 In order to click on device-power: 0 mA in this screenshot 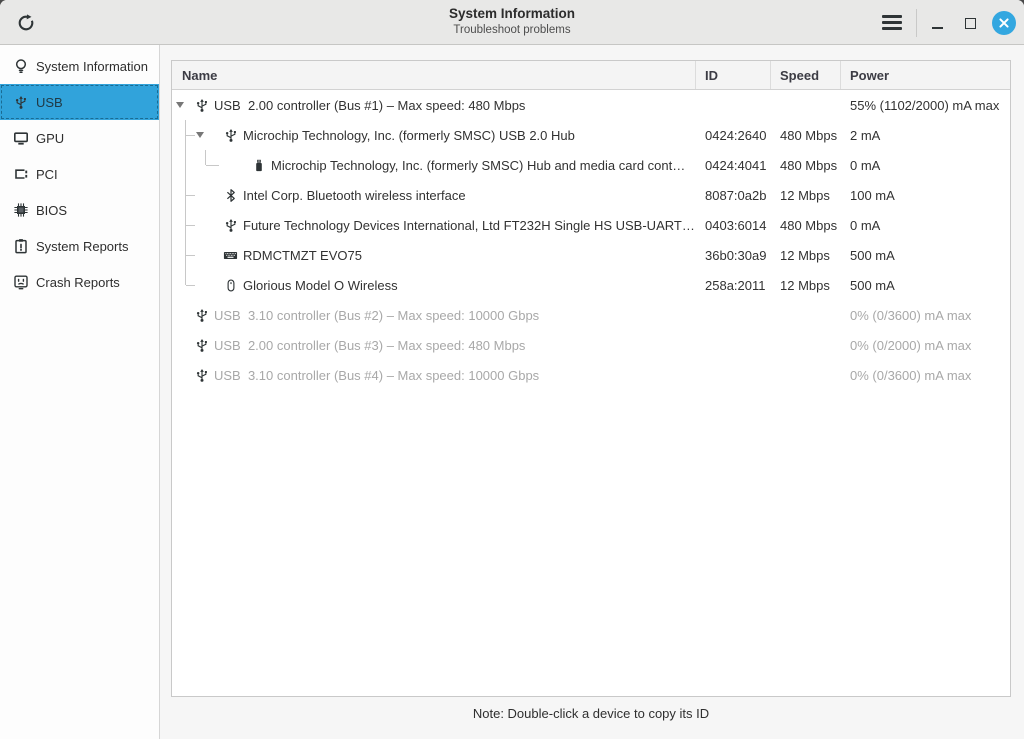, I will do `click(865, 225)`.